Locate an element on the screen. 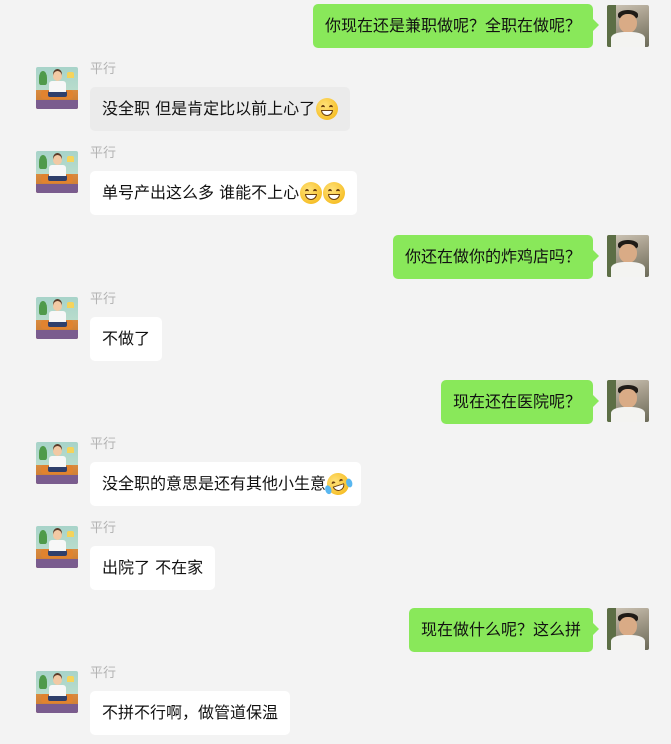 This screenshot has width=671, height=744. message-bubble-outgoing: 现在做什么呢？这么拼 is located at coordinates (504, 630).